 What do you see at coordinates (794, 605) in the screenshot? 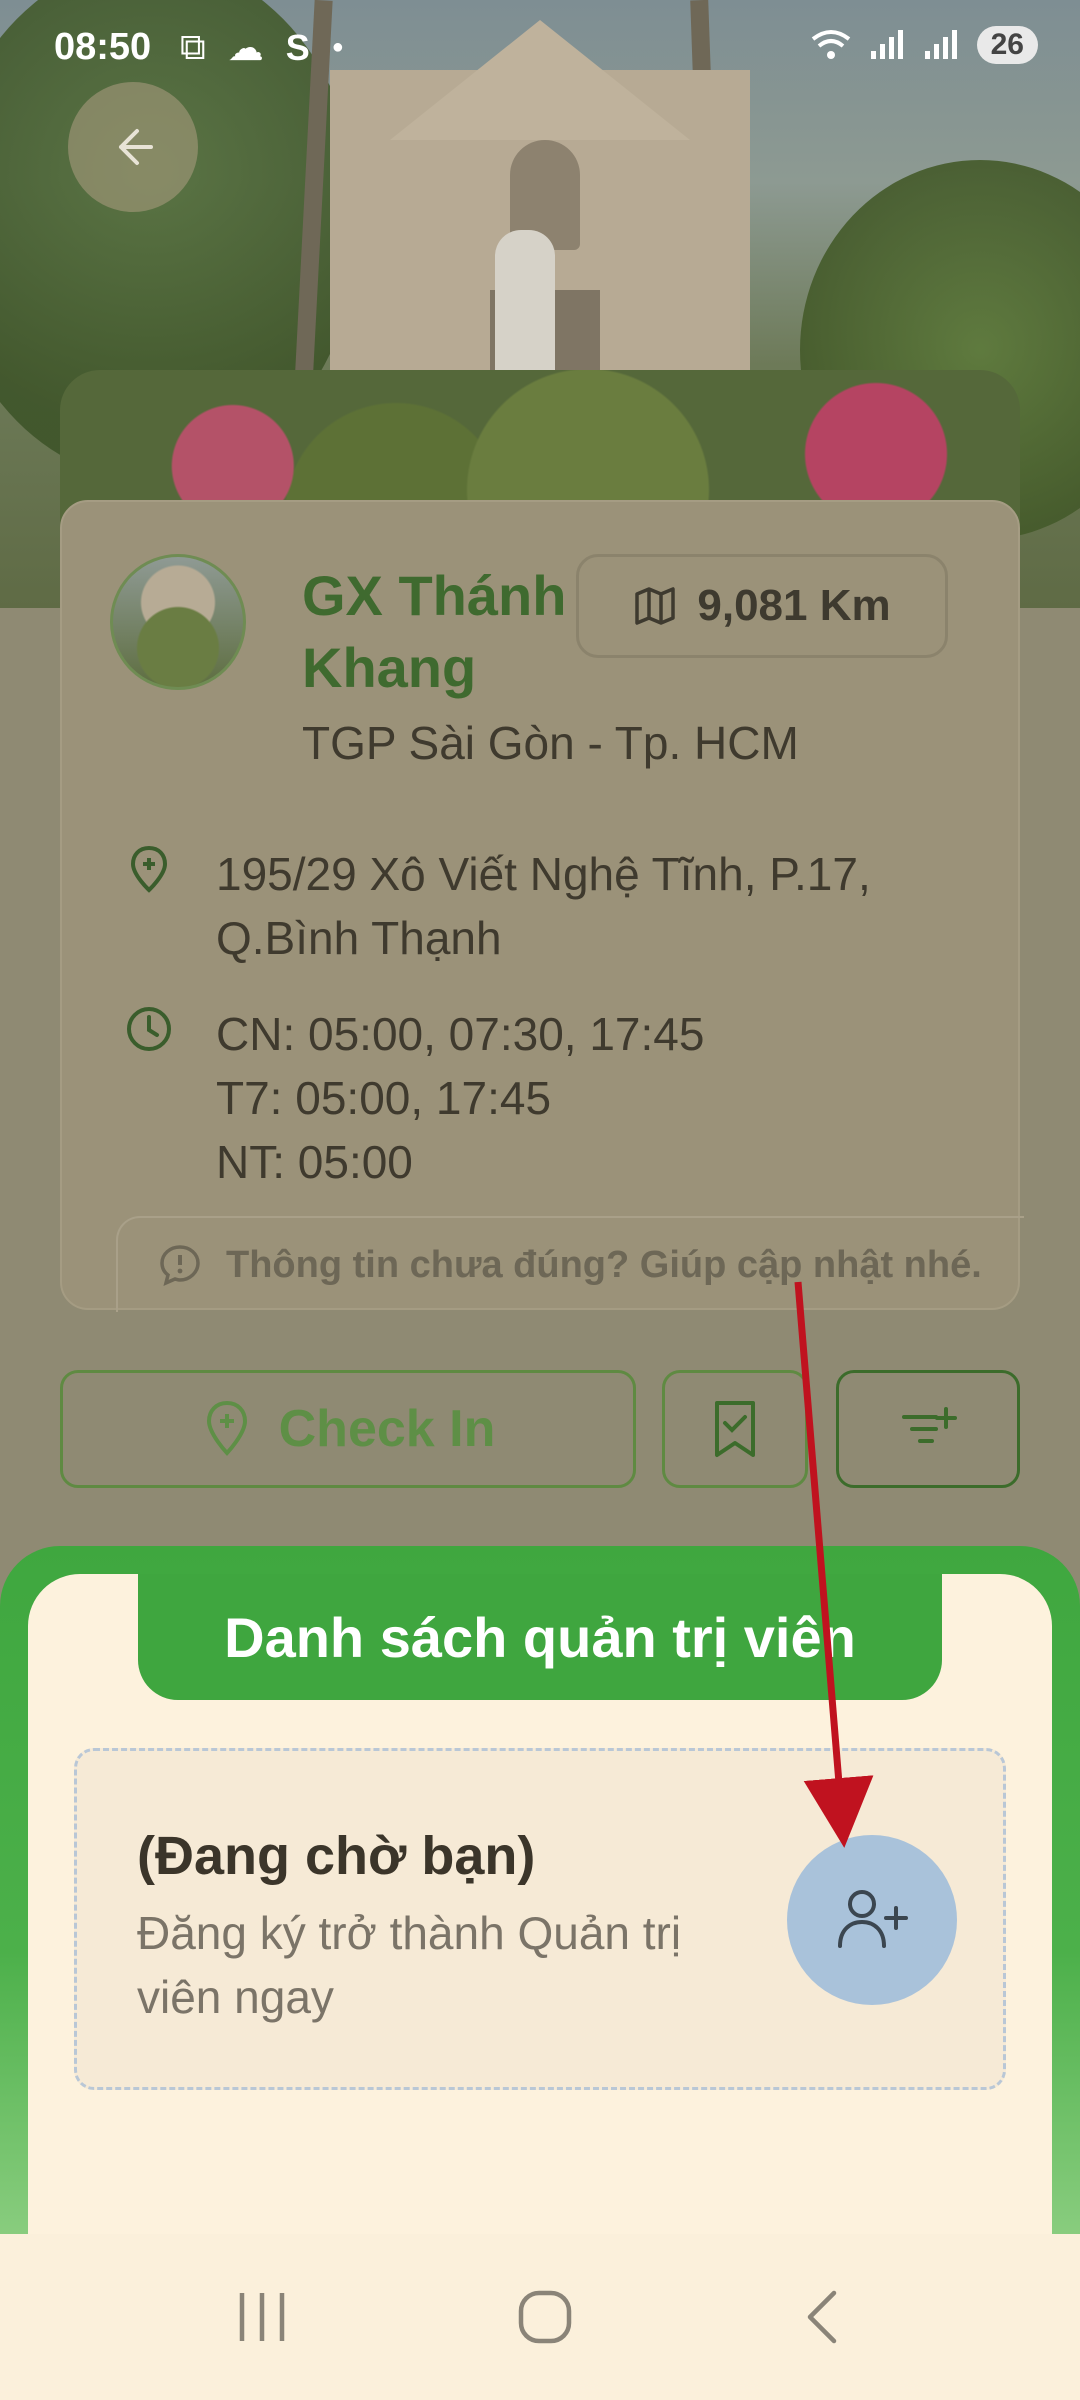
I see `distance-value: 9,081 Km` at bounding box center [794, 605].